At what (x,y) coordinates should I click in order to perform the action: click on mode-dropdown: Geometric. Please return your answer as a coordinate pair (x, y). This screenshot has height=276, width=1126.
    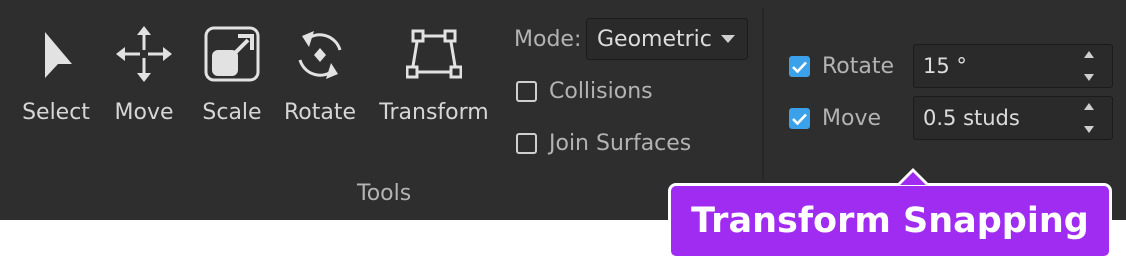
    Looking at the image, I should click on (667, 39).